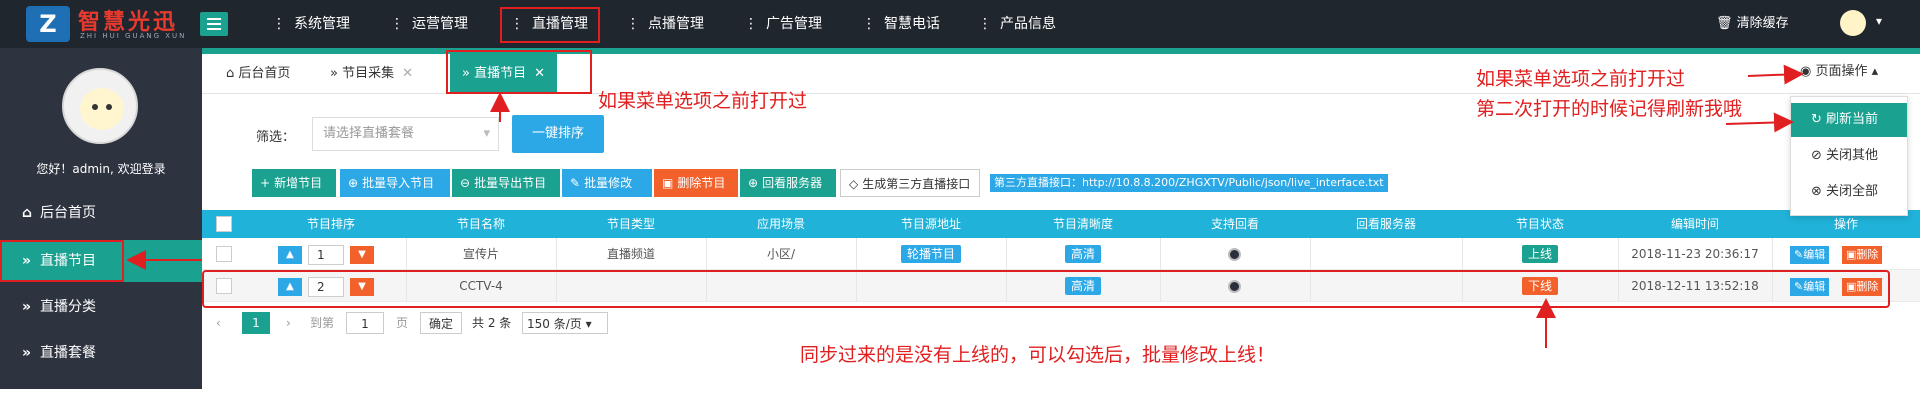 The image size is (1920, 420). What do you see at coordinates (68, 399) in the screenshot?
I see `sidebar-item-label: 节目采集` at bounding box center [68, 399].